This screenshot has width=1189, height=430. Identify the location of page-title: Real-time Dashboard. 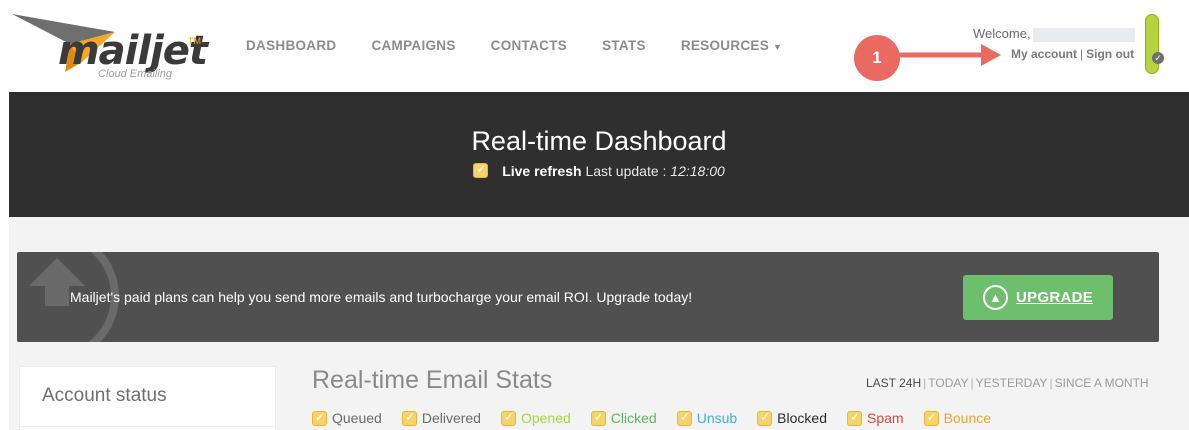
(599, 141).